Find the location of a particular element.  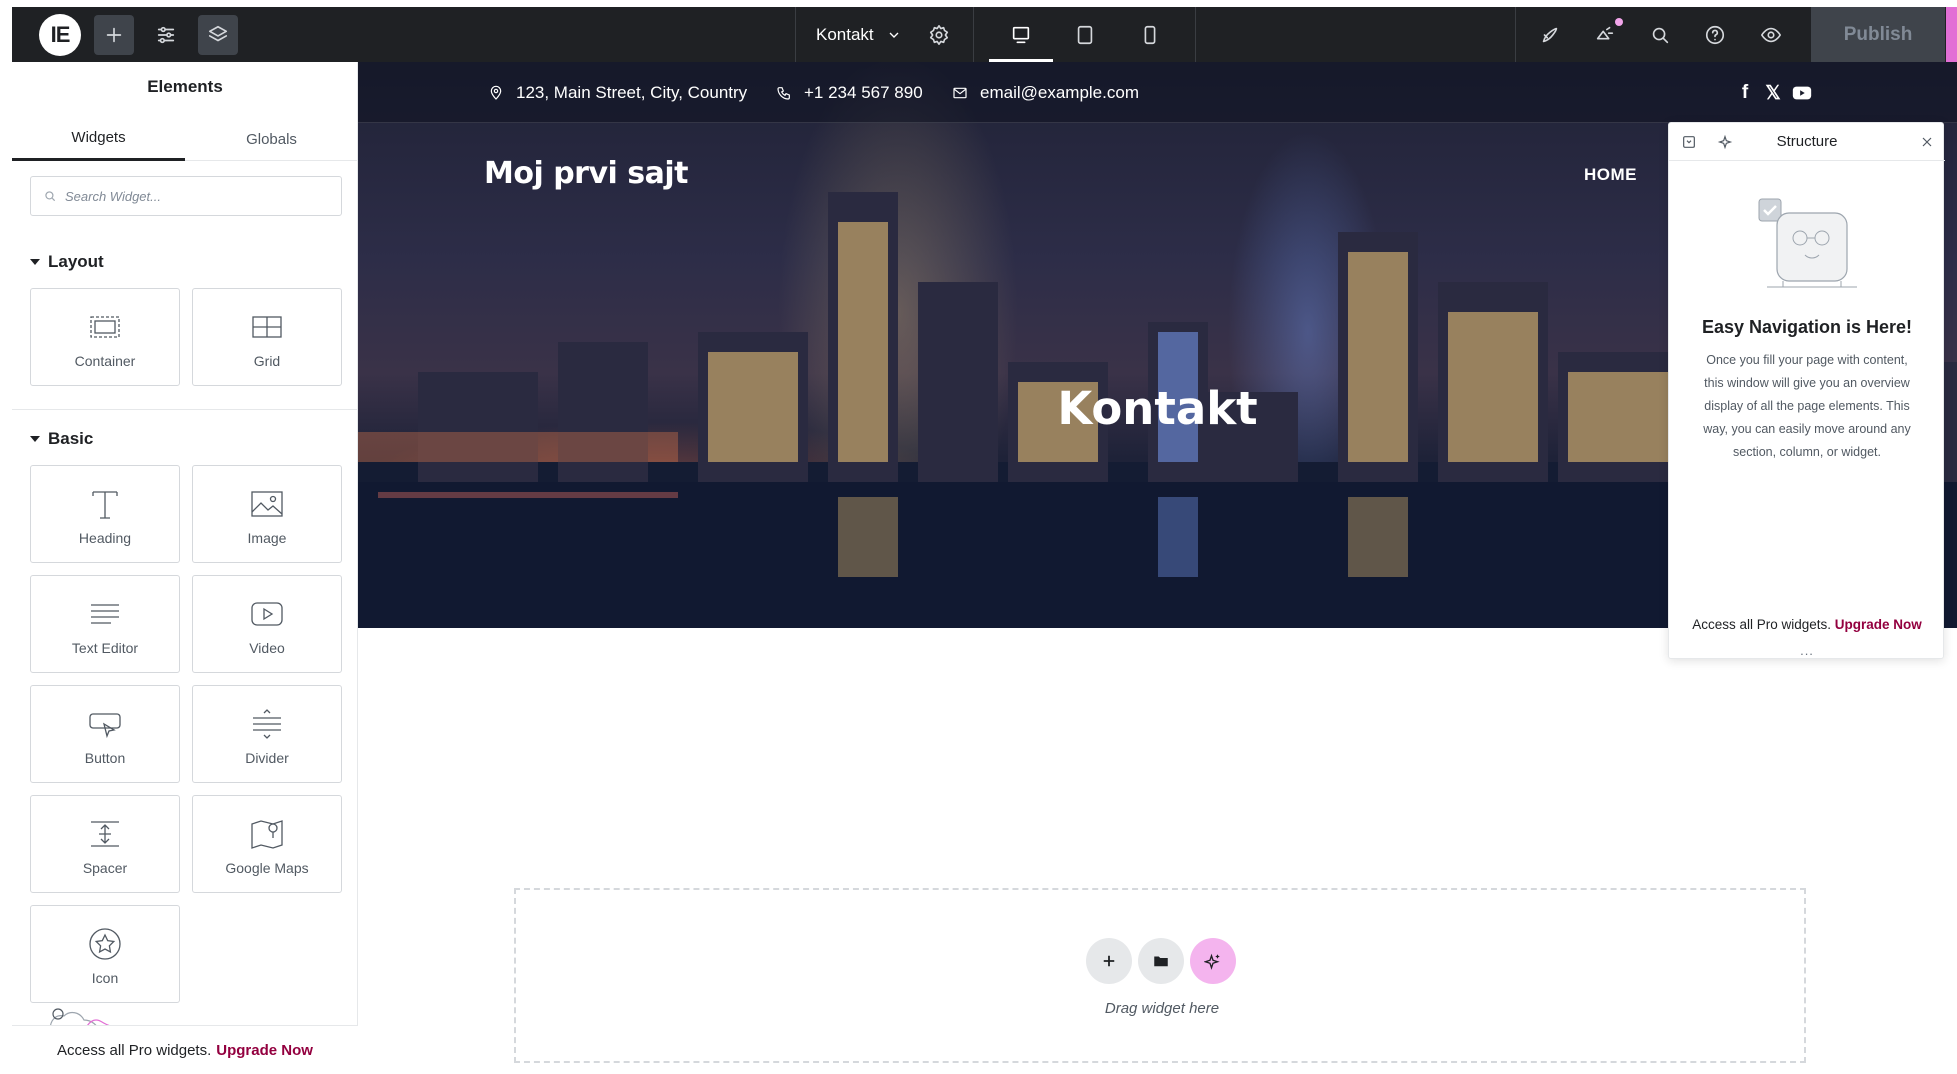

video-icon is located at coordinates (267, 614).